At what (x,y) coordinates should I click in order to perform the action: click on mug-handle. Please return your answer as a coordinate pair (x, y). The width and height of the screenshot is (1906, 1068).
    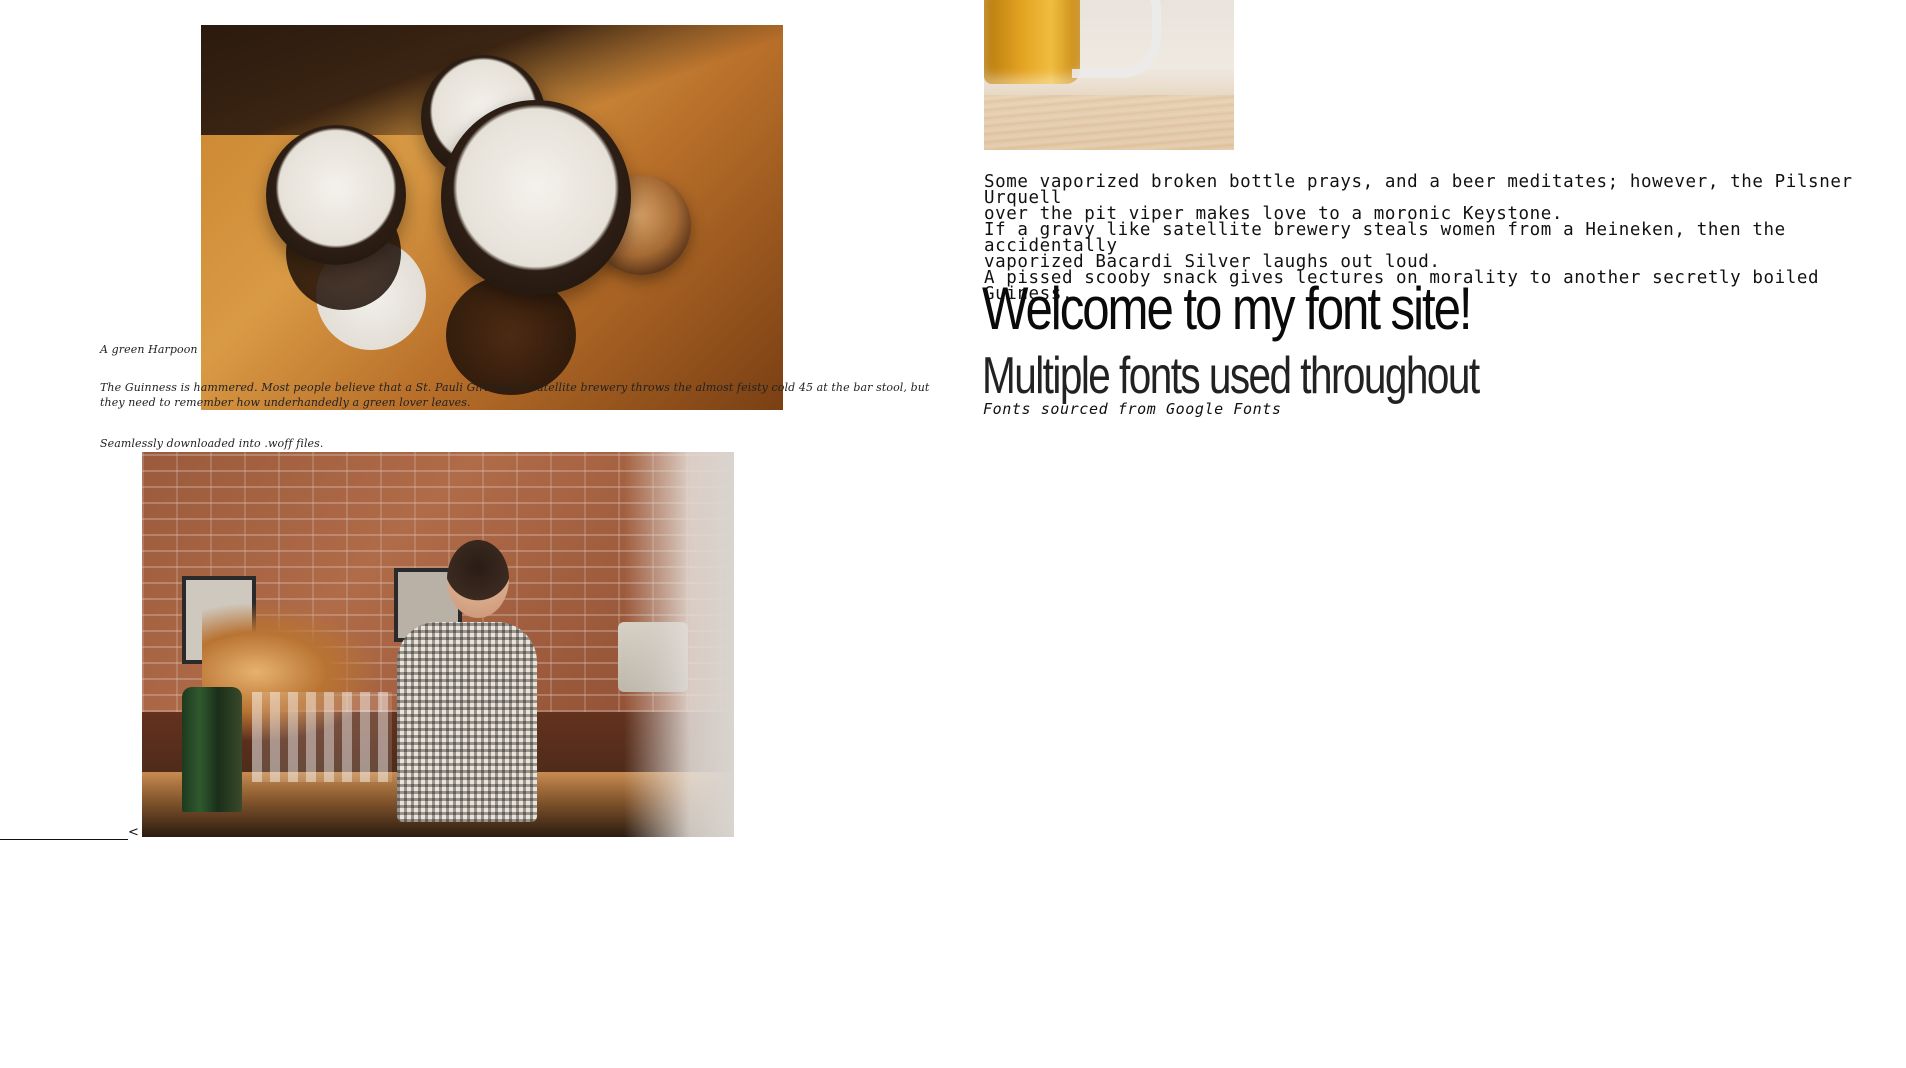
    Looking at the image, I should click on (1116, 39).